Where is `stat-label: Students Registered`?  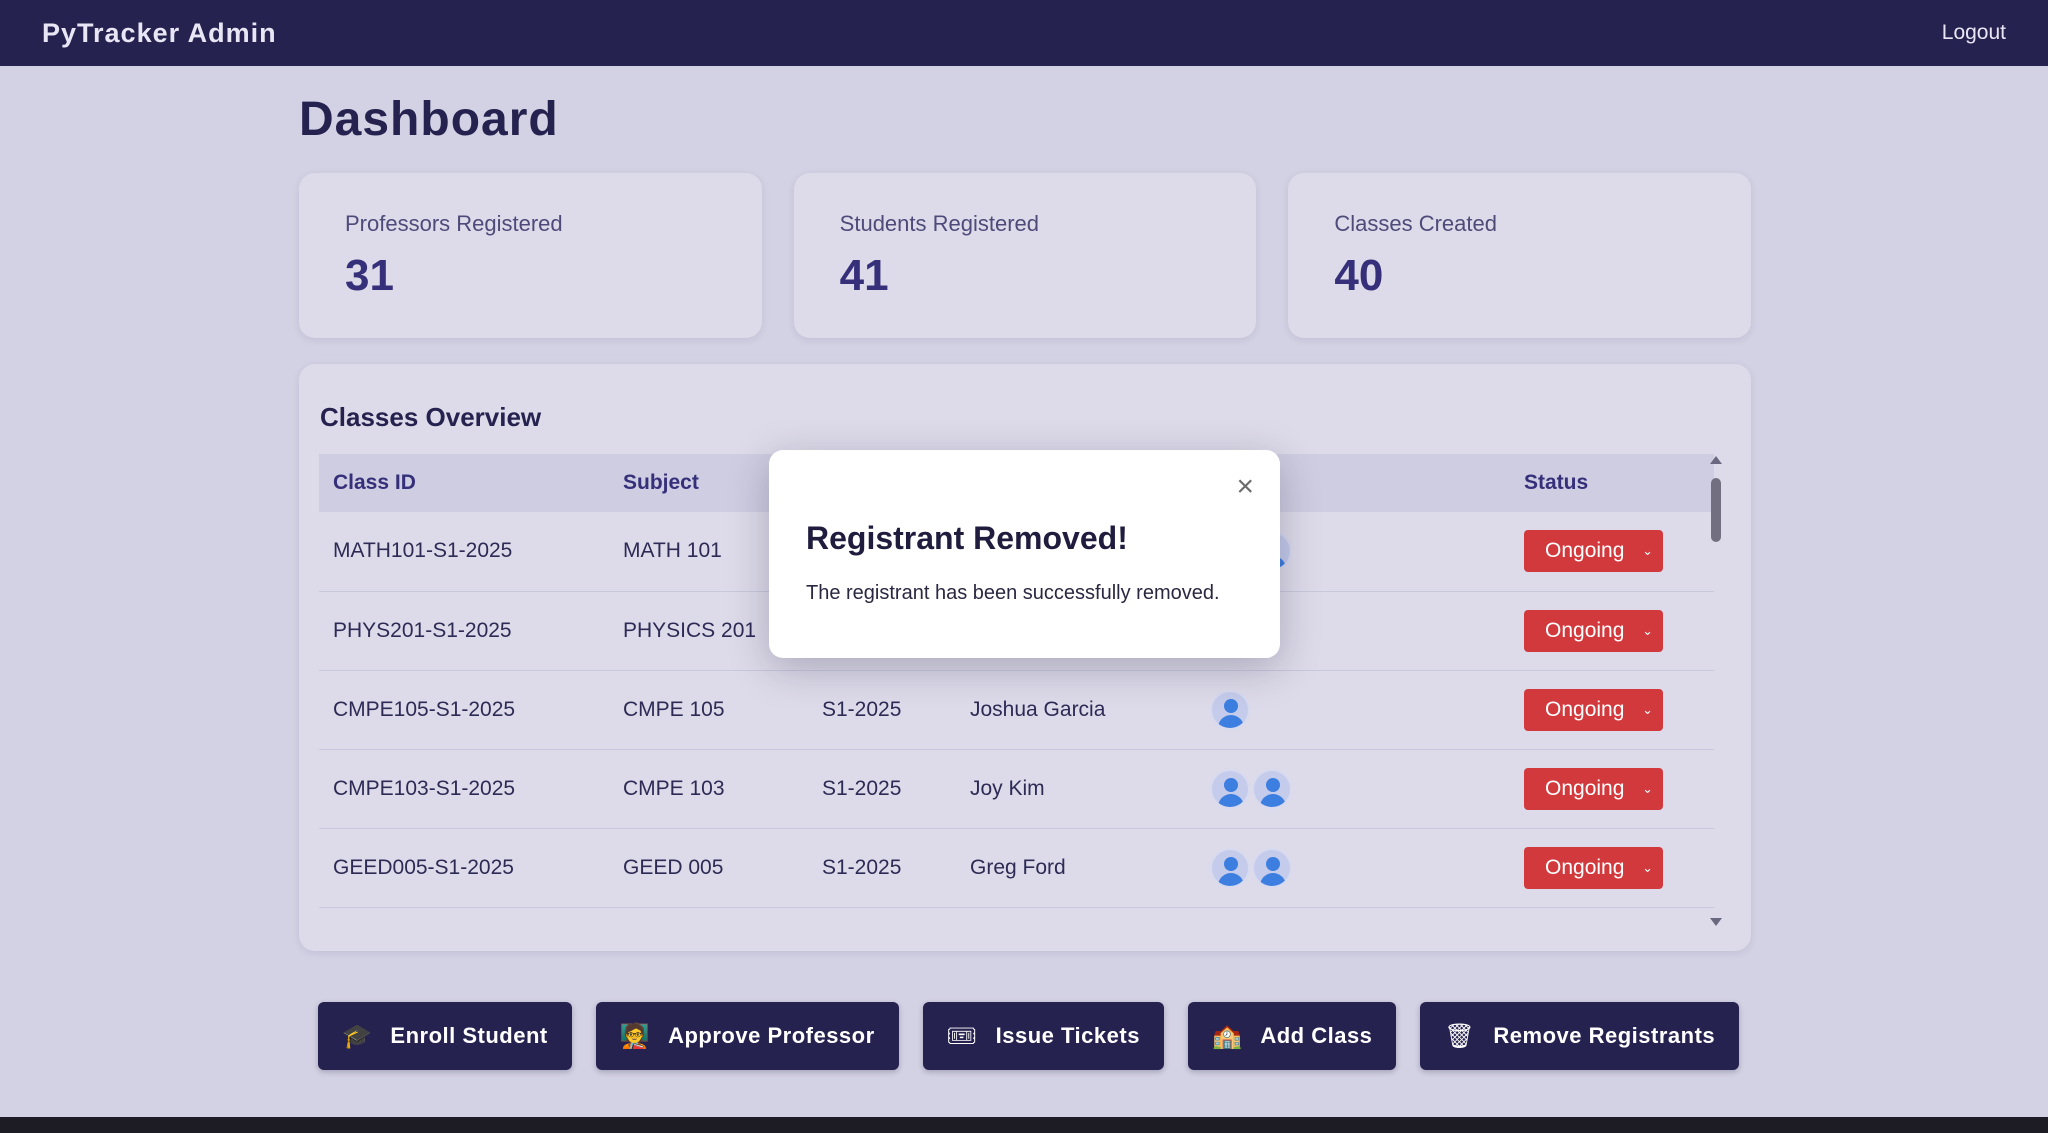
stat-label: Students Registered is located at coordinates (939, 223).